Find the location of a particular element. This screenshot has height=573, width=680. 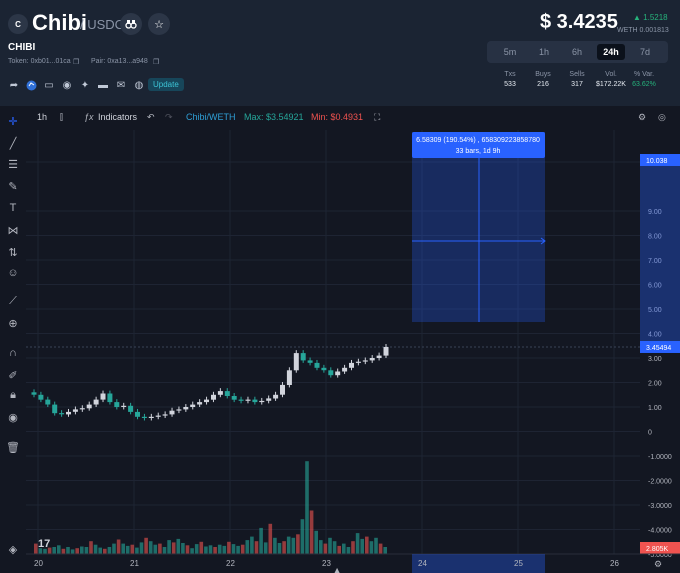

magnet-icon: ∩ is located at coordinates (13, 353).